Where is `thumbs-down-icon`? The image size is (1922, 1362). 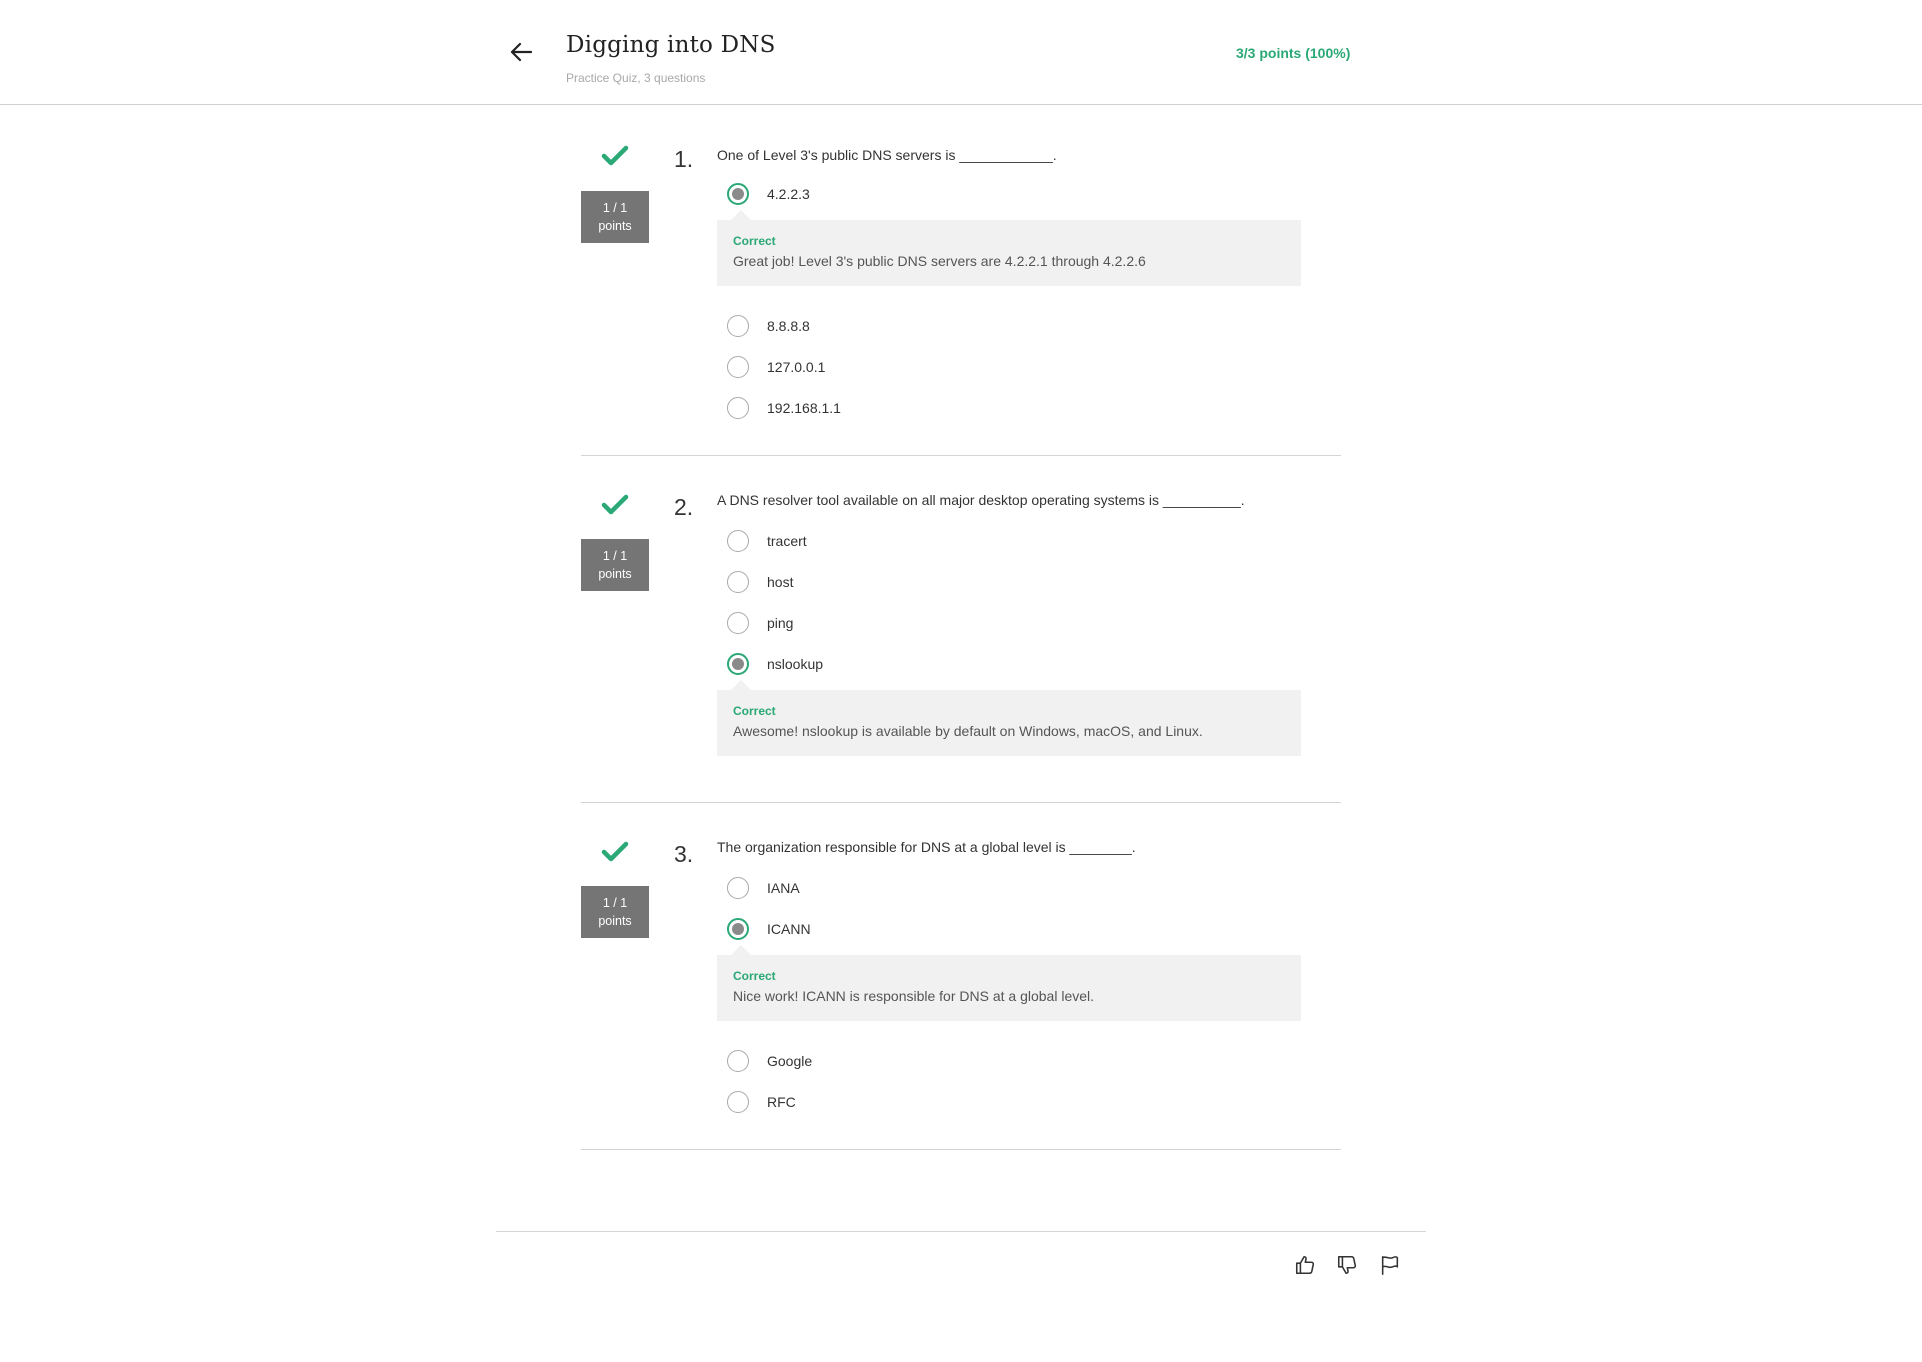
thumbs-down-icon is located at coordinates (1347, 1265).